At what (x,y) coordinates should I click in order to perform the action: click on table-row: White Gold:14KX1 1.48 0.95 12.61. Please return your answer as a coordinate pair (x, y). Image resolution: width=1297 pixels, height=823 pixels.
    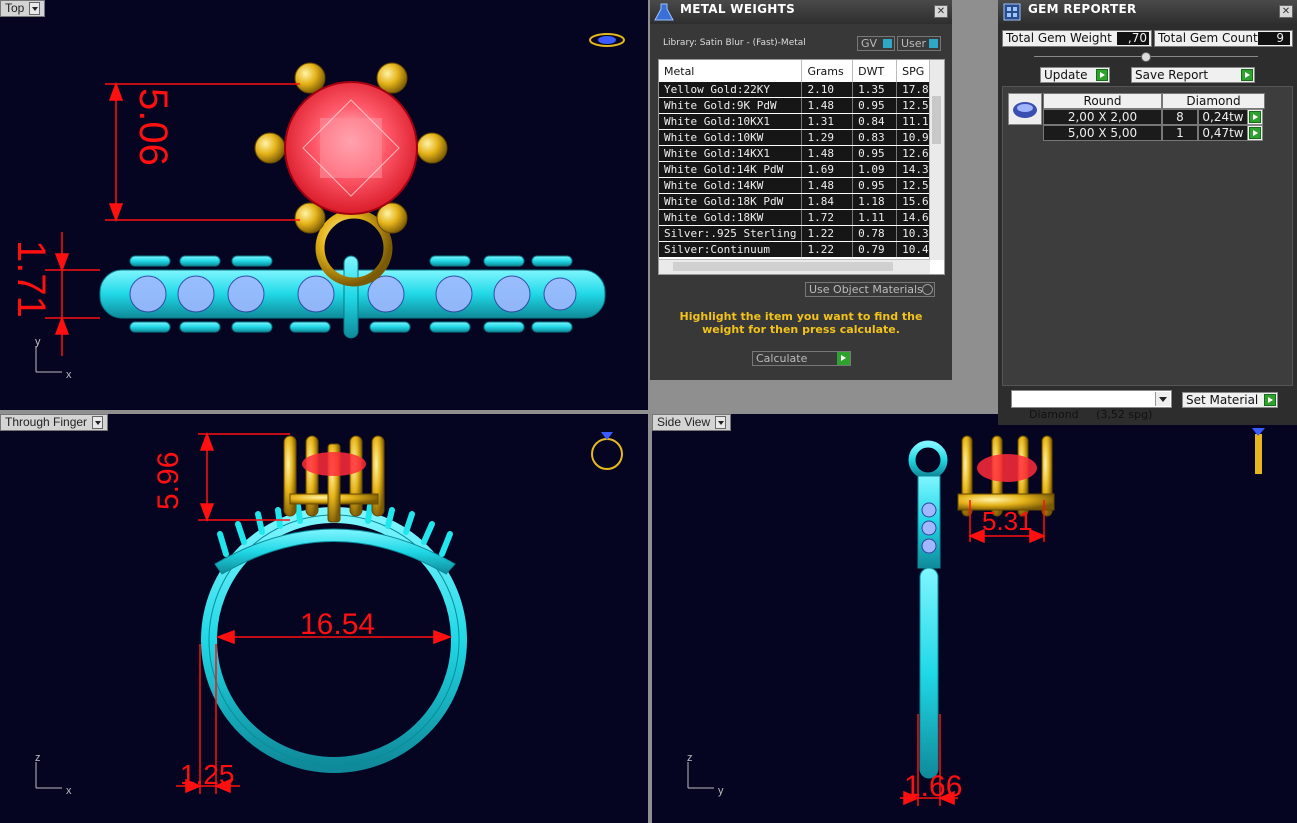
    Looking at the image, I should click on (801, 153).